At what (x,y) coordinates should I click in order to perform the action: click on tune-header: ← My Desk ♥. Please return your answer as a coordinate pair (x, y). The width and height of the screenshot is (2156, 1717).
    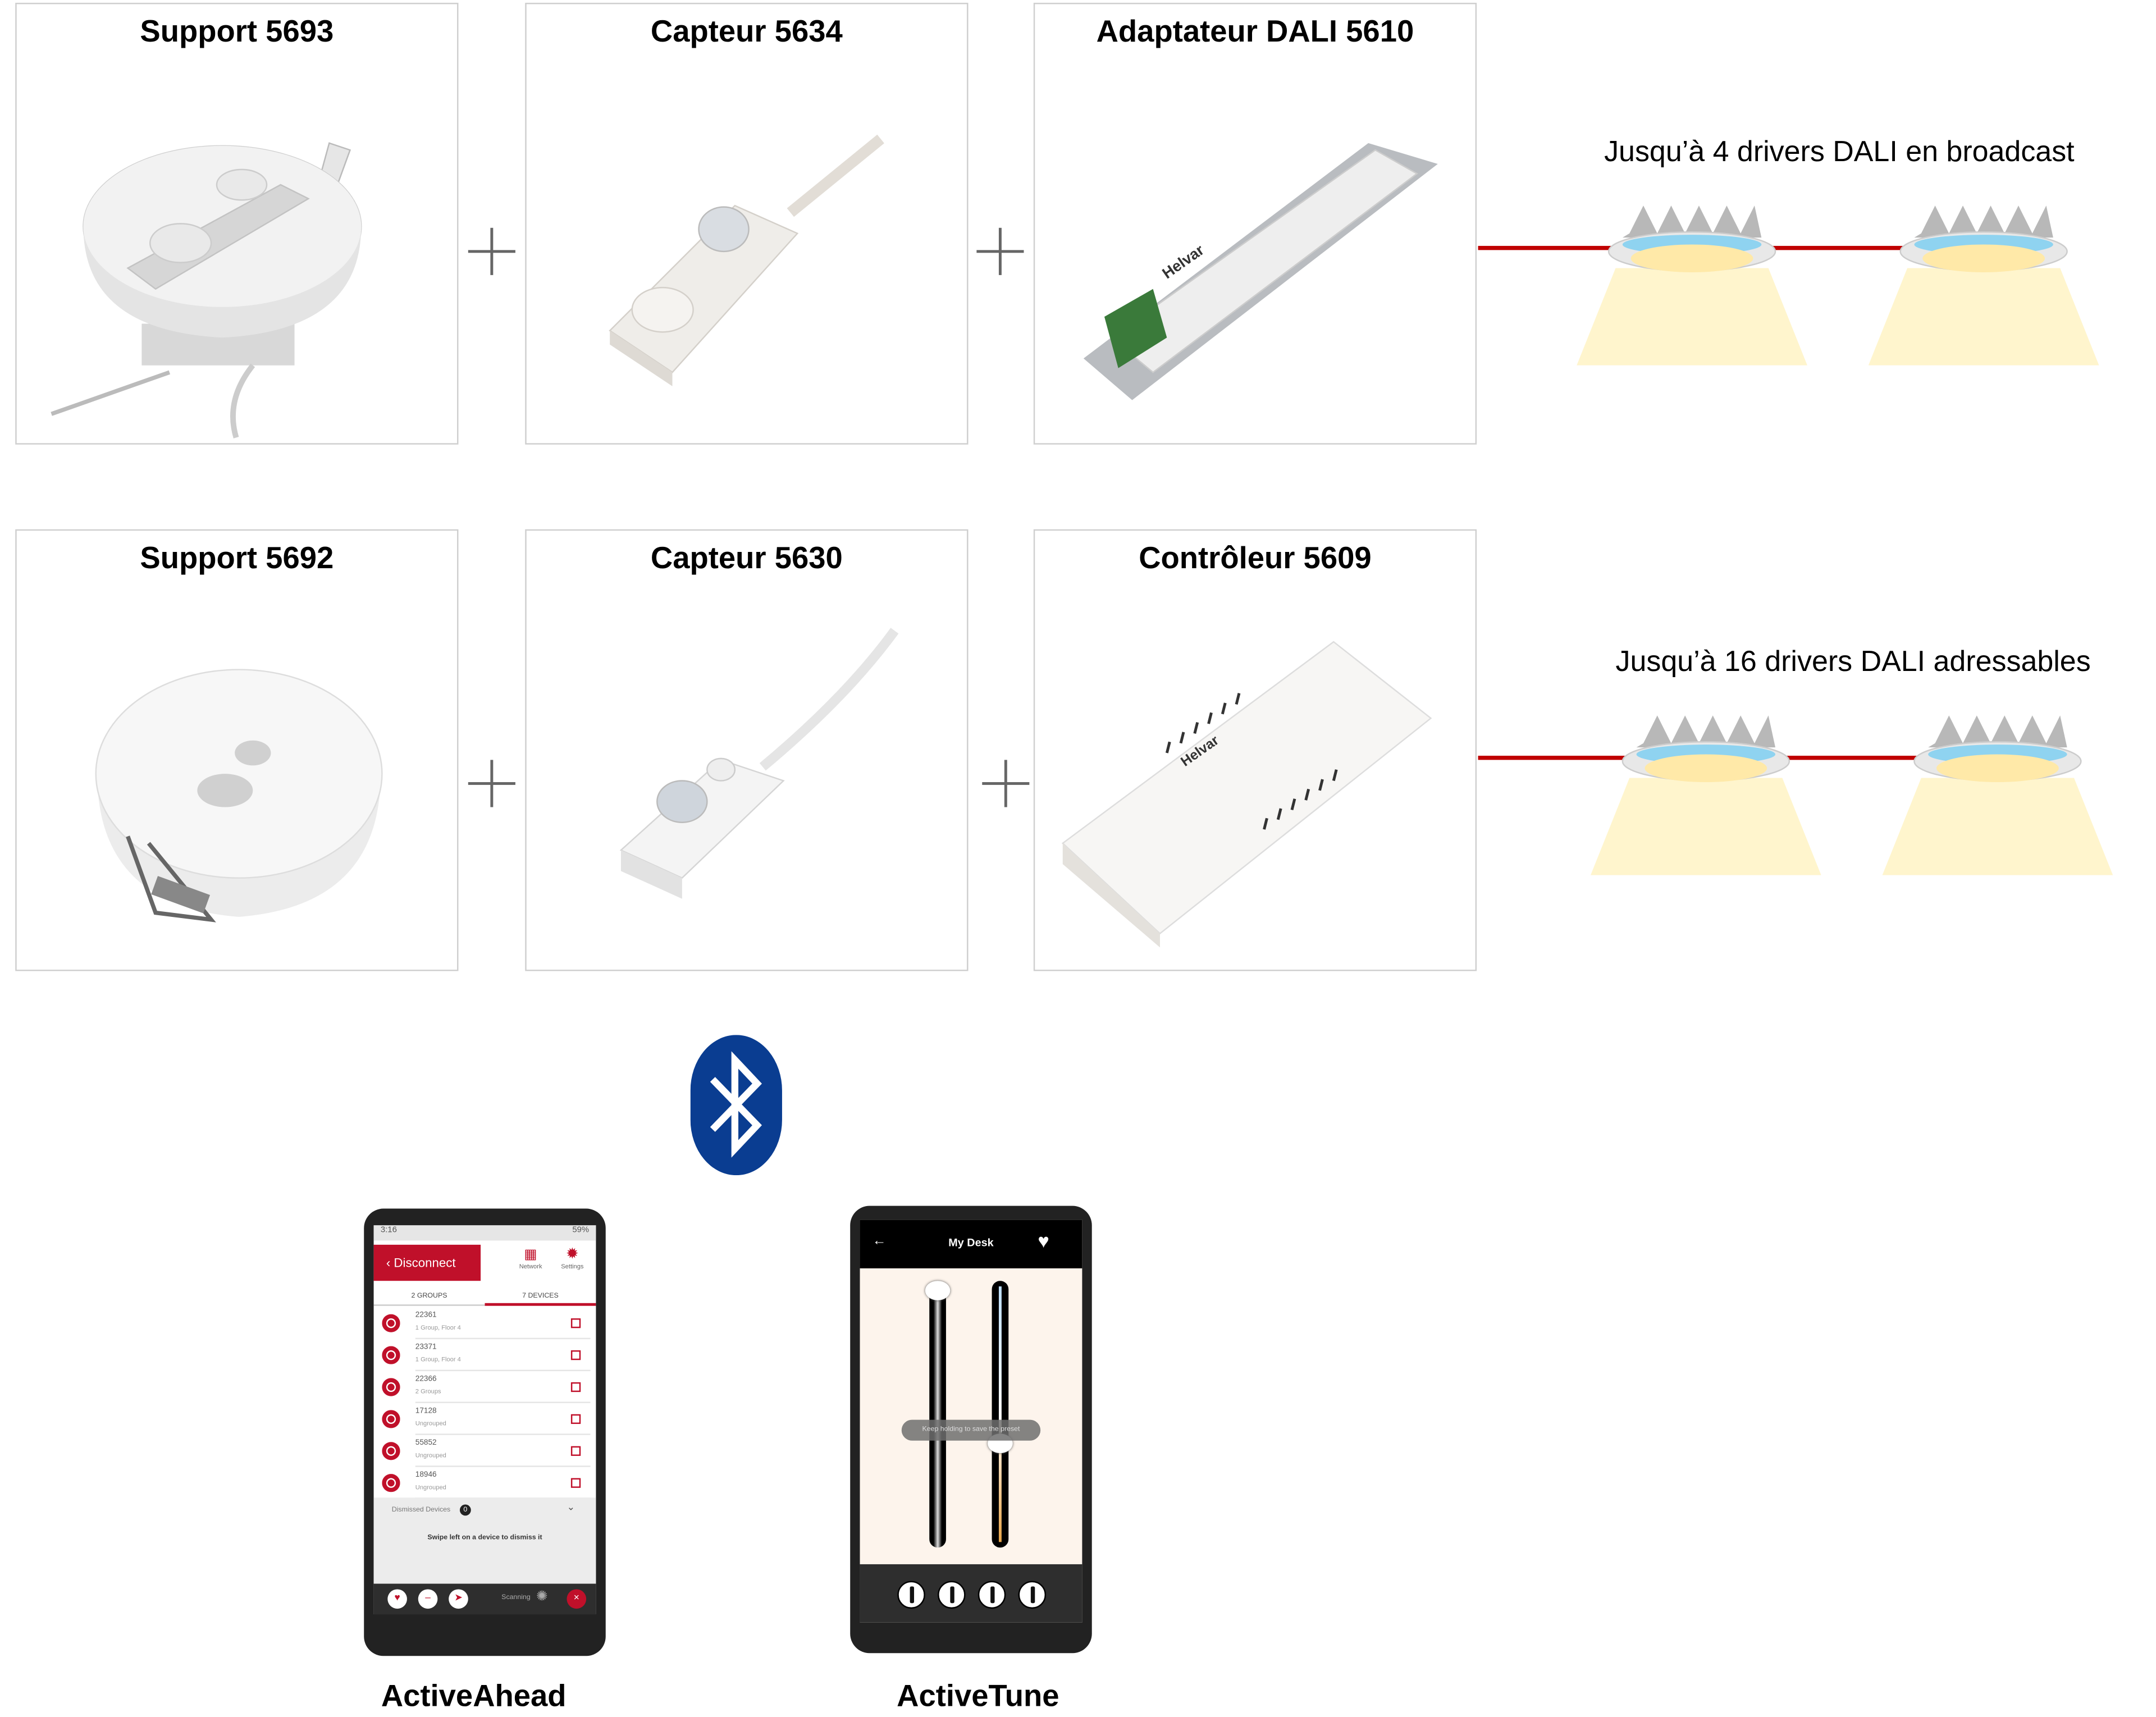
    Looking at the image, I should click on (971, 1244).